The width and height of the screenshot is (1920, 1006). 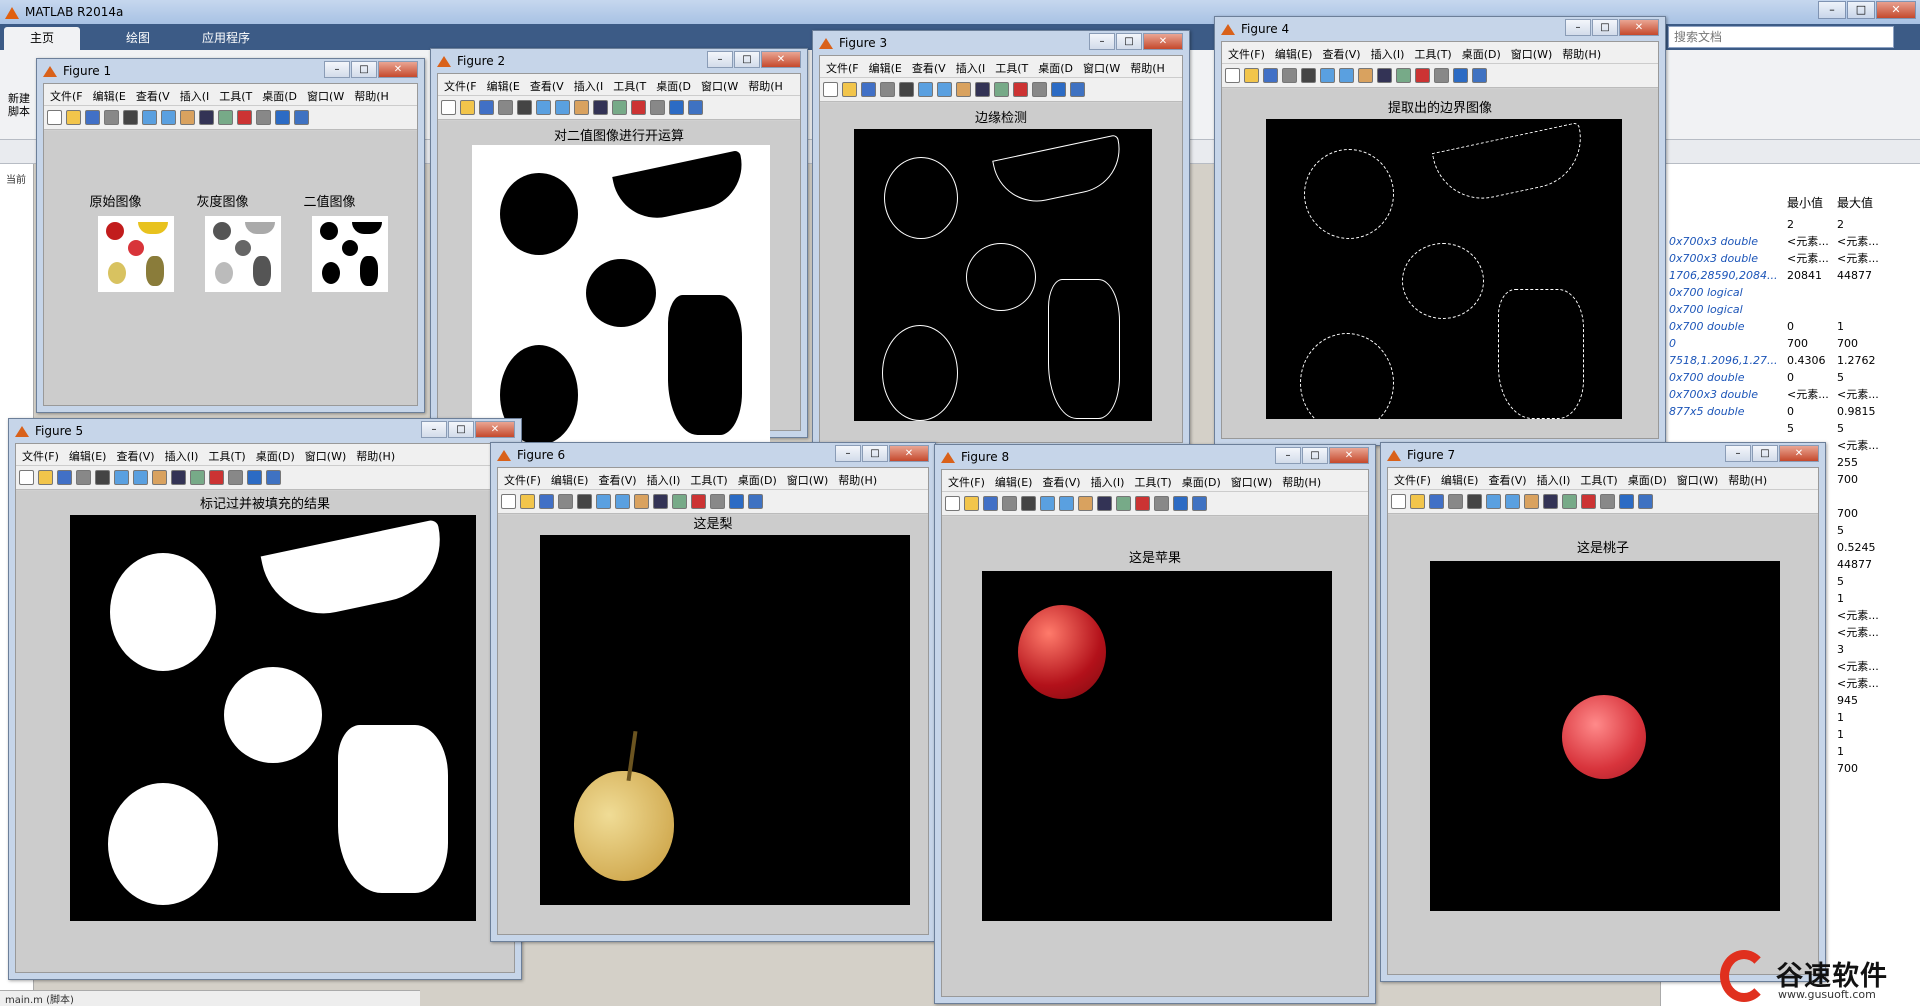 What do you see at coordinates (764, 84) in the screenshot?
I see `menu-item: 帮助(H` at bounding box center [764, 84].